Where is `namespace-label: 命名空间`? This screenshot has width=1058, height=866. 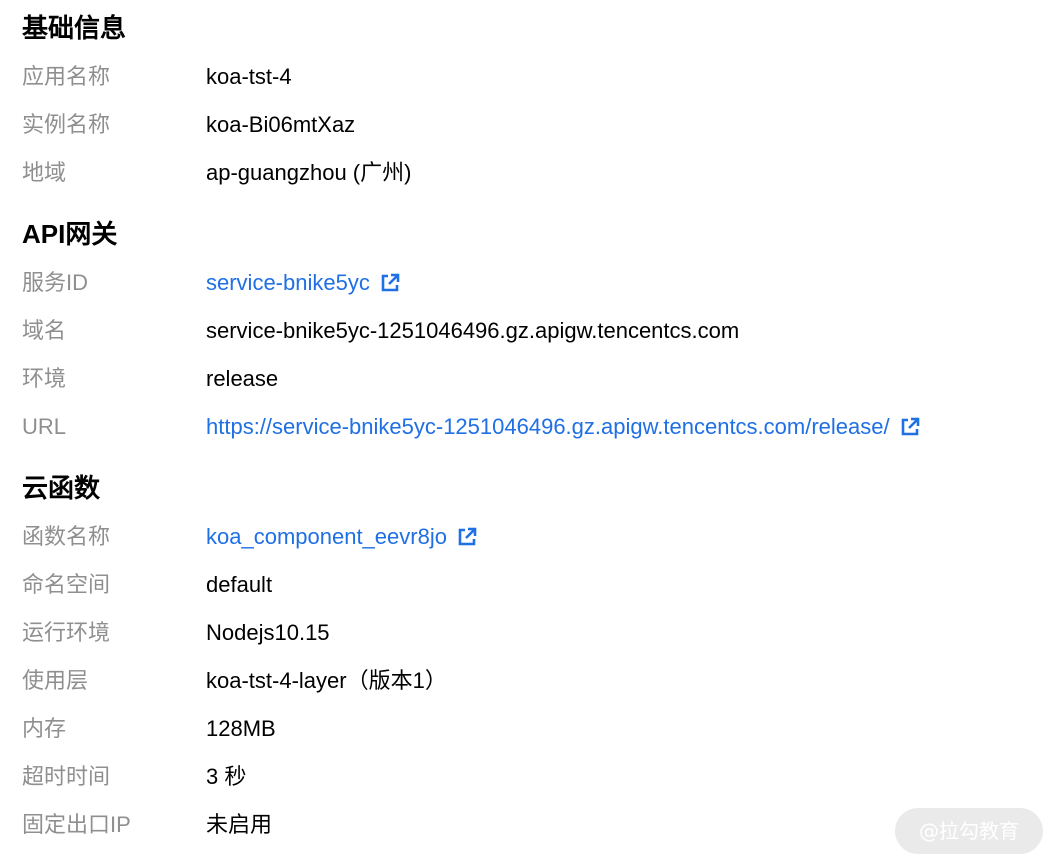 namespace-label: 命名空间 is located at coordinates (66, 584).